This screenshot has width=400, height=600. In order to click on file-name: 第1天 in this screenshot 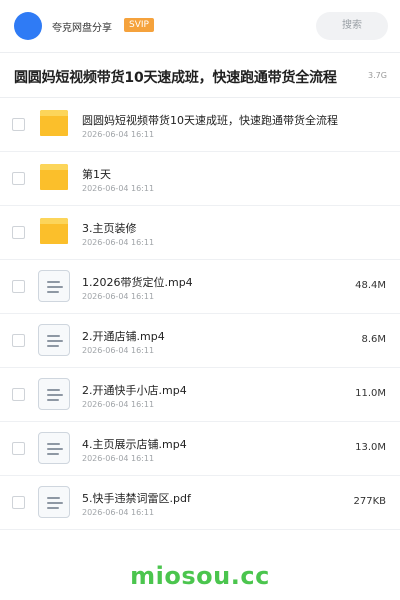, I will do `click(96, 174)`.